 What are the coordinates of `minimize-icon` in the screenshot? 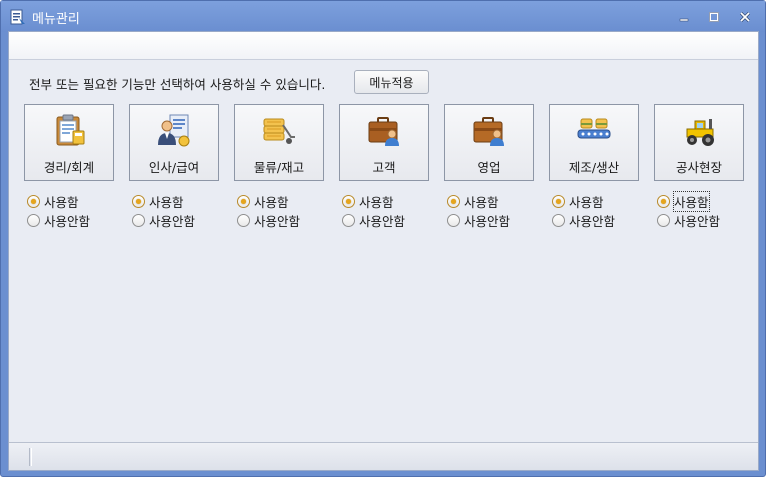 It's located at (684, 20).